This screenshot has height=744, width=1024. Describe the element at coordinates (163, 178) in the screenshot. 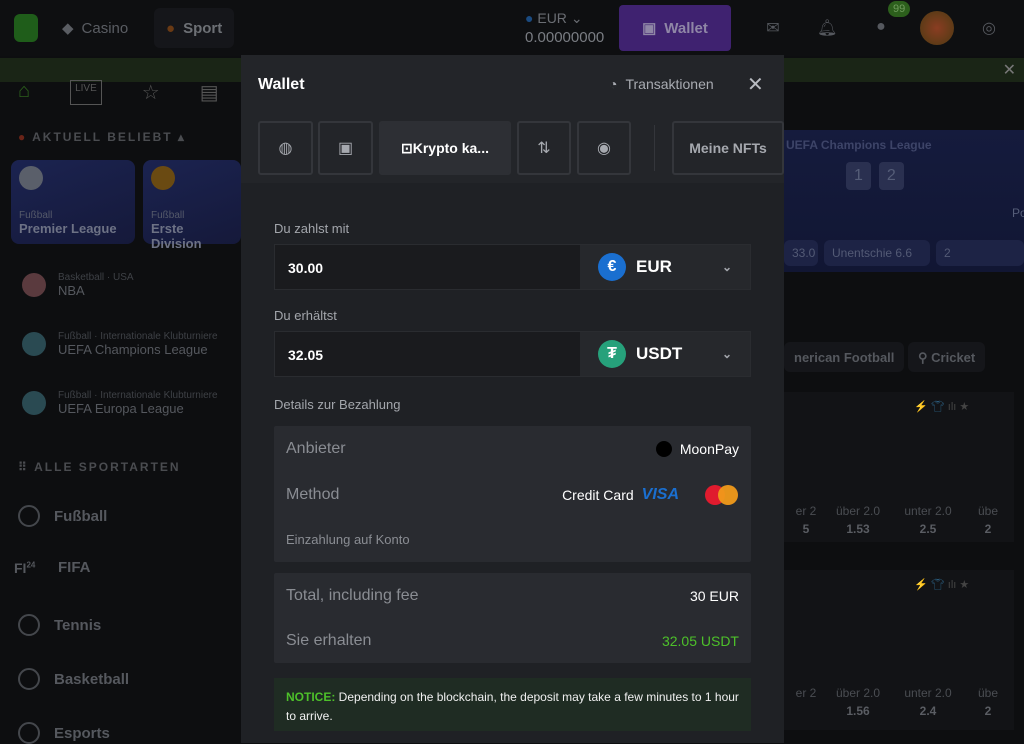

I see `spain-flag-icon` at that location.